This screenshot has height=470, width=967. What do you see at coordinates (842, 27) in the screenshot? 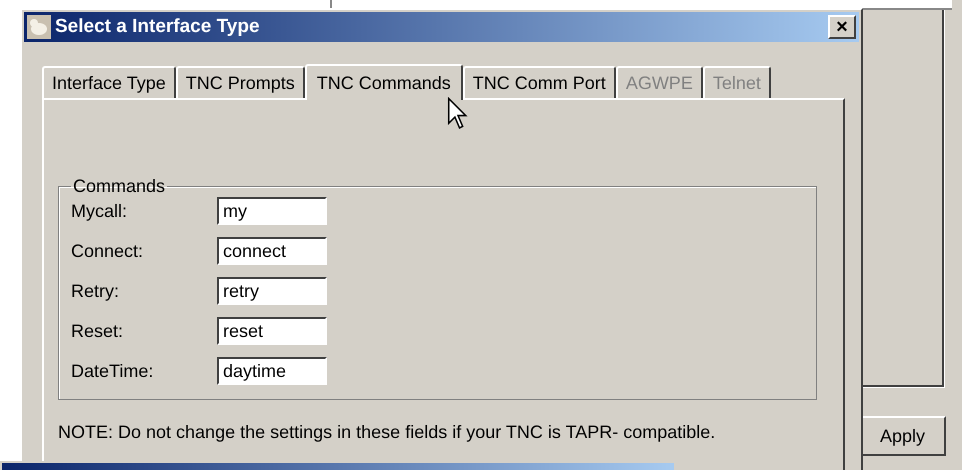
I see `close-button: ×` at bounding box center [842, 27].